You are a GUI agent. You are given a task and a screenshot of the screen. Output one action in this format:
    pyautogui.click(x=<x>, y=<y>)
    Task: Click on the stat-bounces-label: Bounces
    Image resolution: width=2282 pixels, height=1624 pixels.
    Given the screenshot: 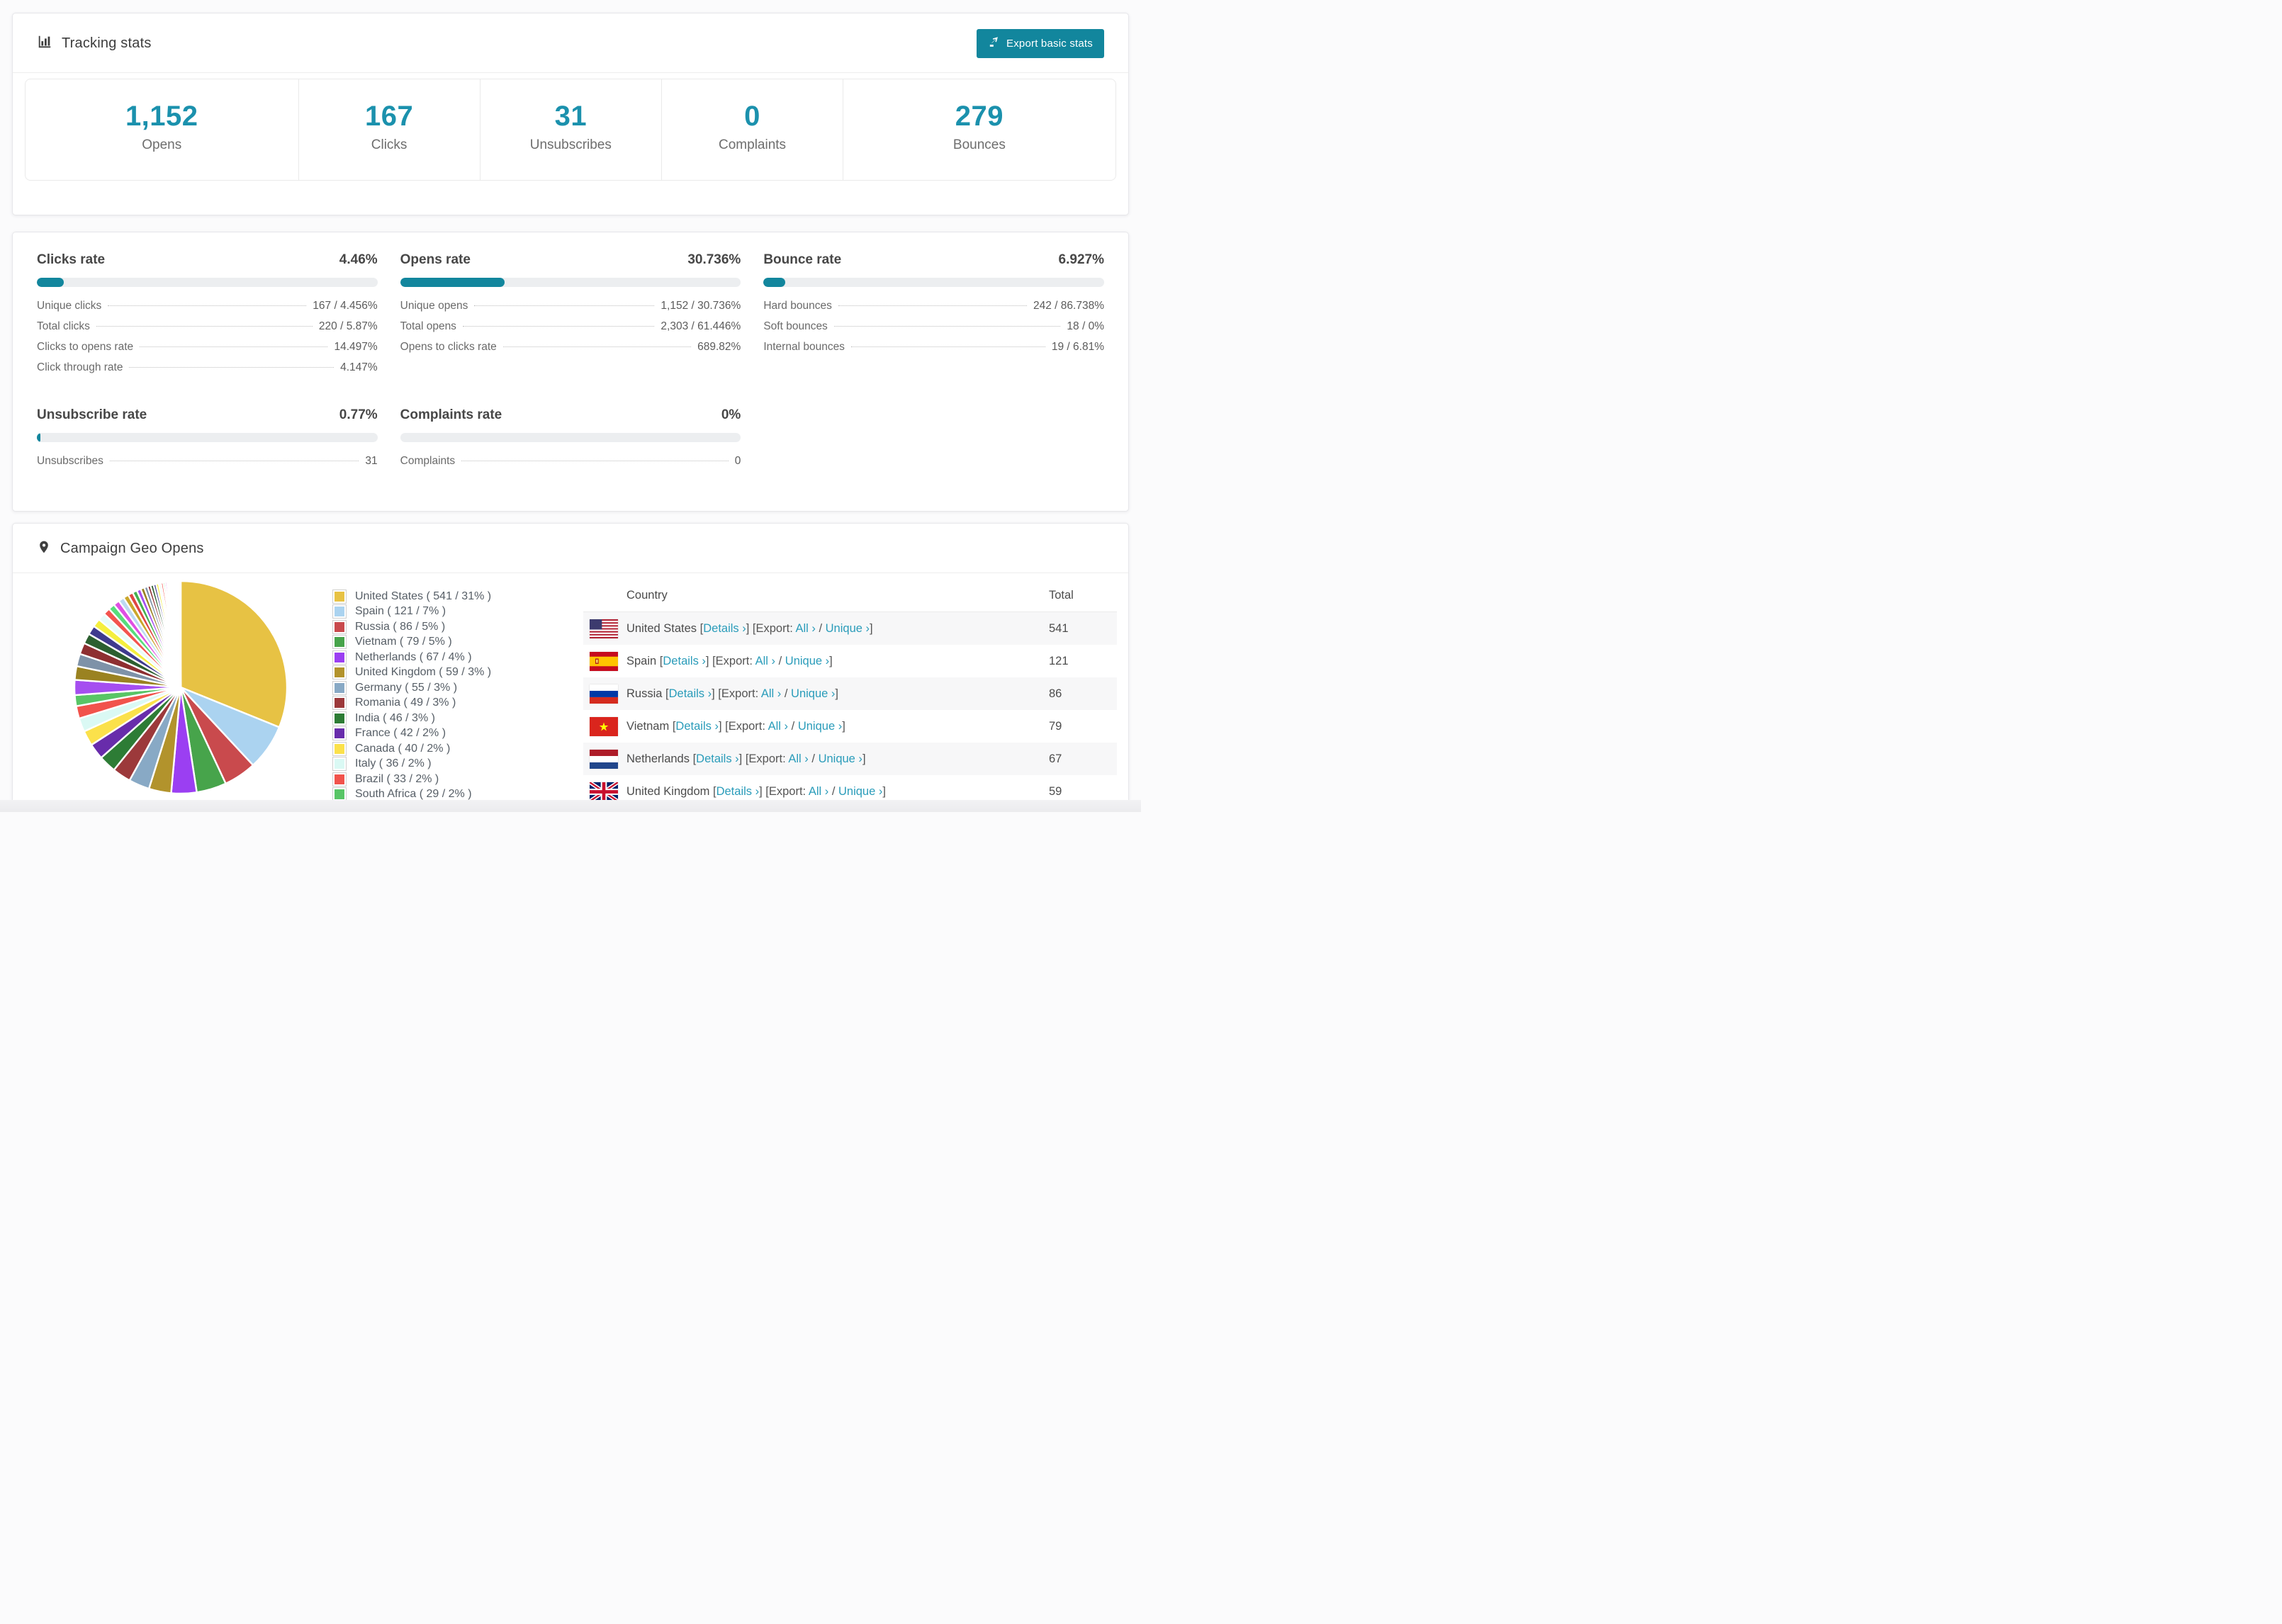 What is the action you would take?
    pyautogui.click(x=979, y=145)
    